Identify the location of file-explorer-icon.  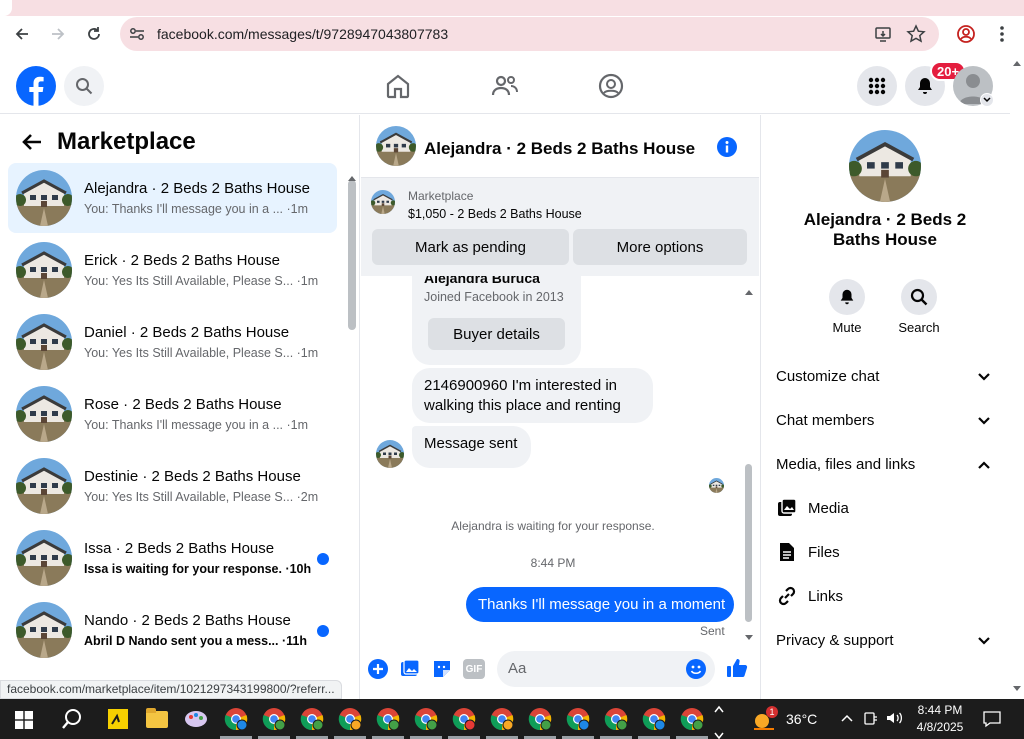
(157, 718).